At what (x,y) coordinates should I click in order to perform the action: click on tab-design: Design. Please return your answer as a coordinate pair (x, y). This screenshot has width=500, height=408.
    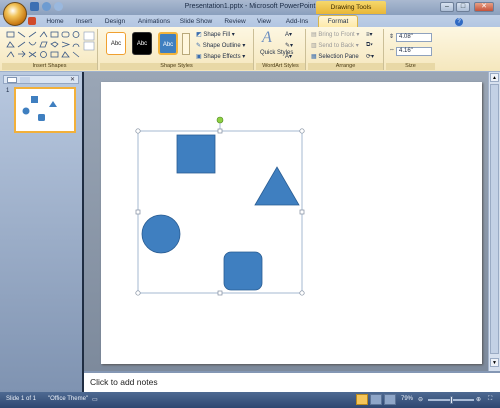
    Looking at the image, I should click on (115, 21).